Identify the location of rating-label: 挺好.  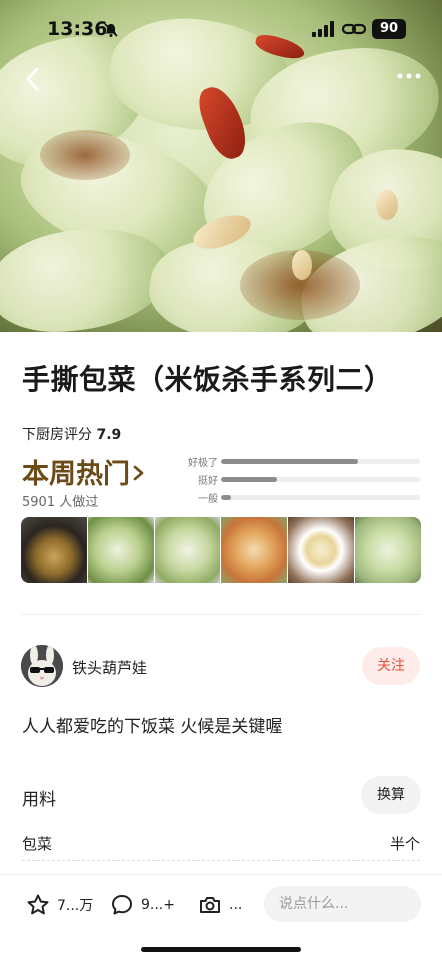
(208, 481).